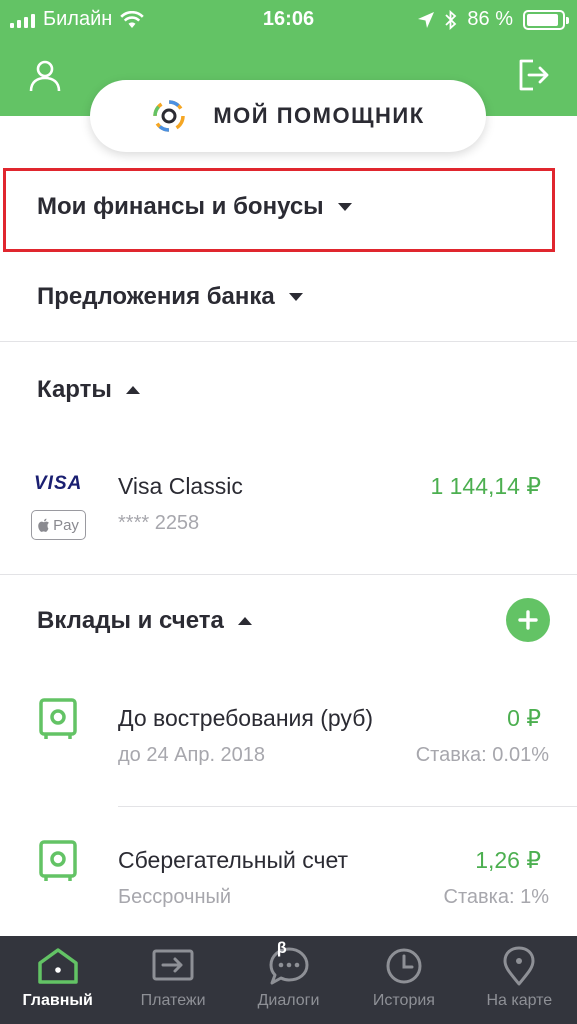  Describe the element at coordinates (519, 966) in the screenshot. I see `map-pin-icon` at that location.